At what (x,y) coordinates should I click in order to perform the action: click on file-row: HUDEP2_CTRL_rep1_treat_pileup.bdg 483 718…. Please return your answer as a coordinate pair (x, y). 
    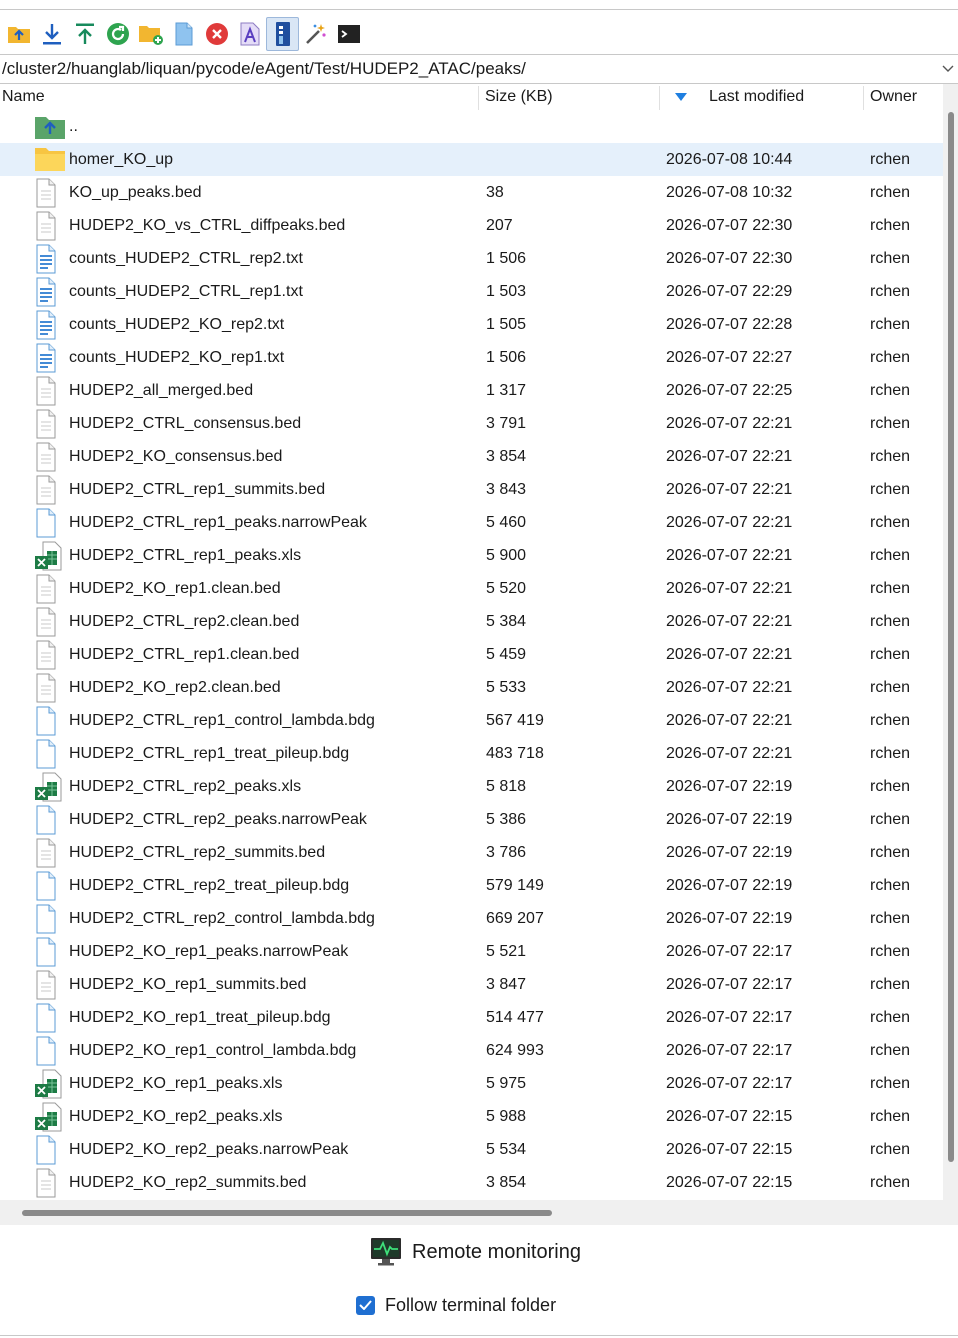
    Looking at the image, I should click on (471, 753).